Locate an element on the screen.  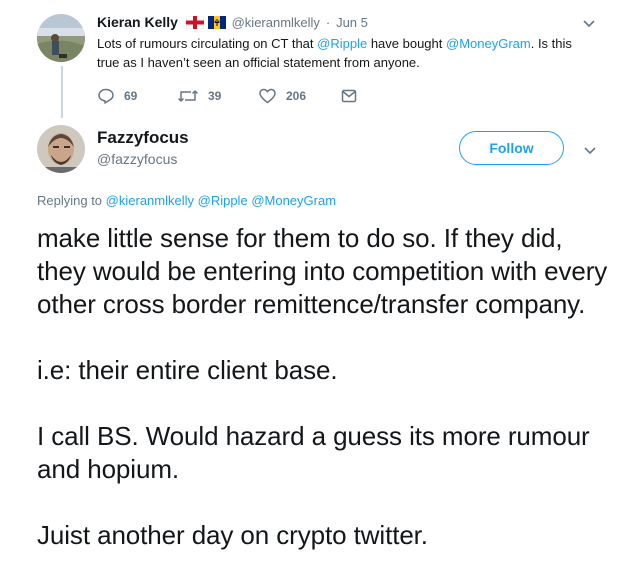
follow-button: Follow is located at coordinates (511, 148).